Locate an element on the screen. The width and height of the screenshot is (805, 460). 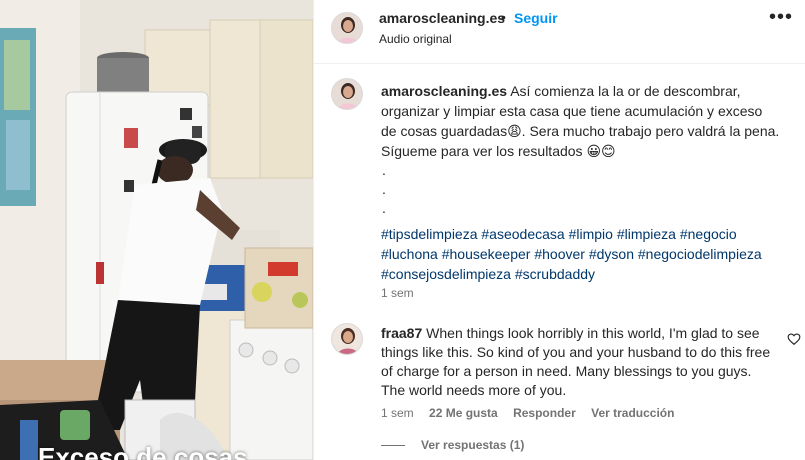
comment-likes: 22 Me gusta is located at coordinates (463, 413).